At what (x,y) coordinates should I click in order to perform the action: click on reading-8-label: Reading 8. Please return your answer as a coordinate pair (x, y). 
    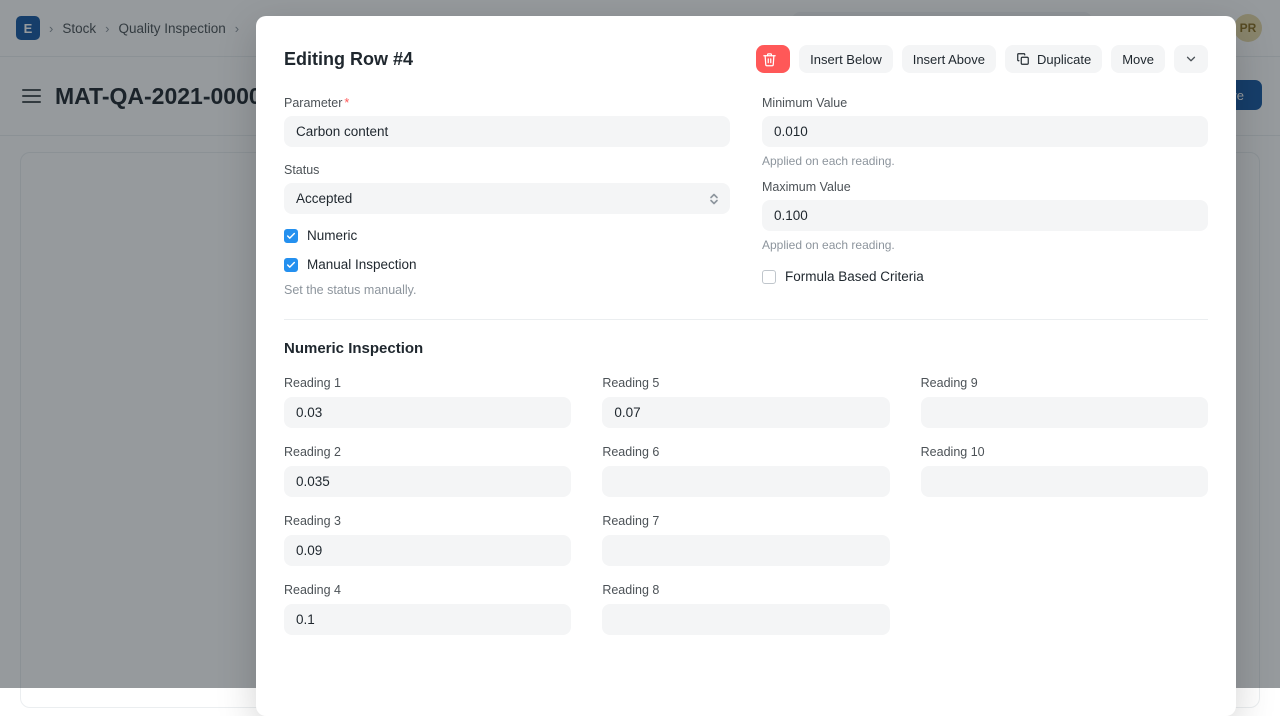
    Looking at the image, I should click on (745, 590).